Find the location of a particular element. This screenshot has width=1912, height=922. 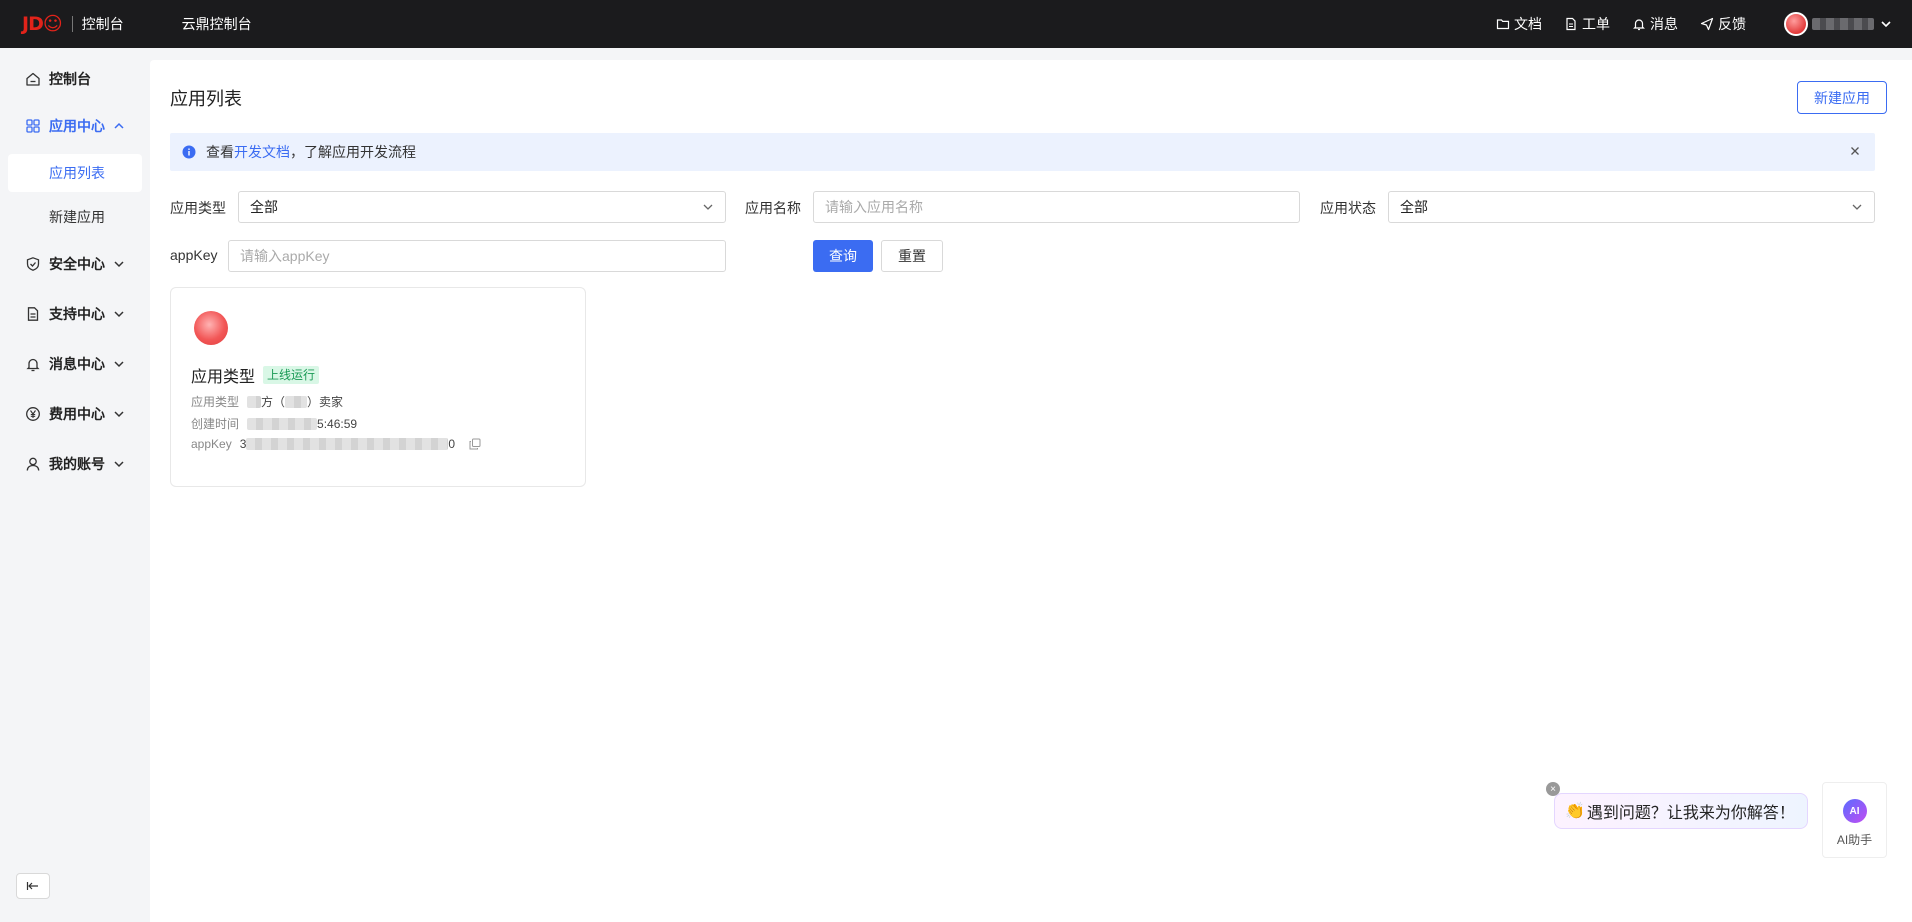

appkey-meta-value: 3 0 is located at coordinates (347, 444).